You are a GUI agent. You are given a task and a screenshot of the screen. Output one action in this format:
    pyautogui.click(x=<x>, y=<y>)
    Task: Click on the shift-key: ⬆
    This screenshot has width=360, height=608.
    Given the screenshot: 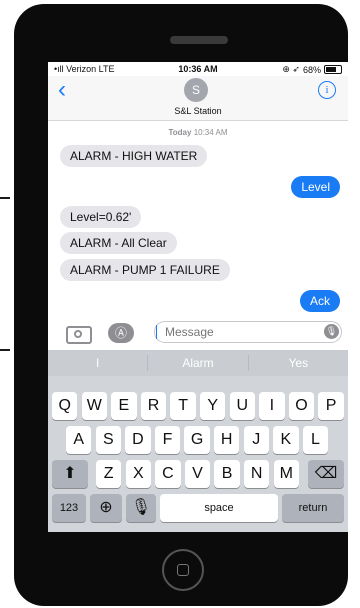 What is the action you would take?
    pyautogui.click(x=70, y=474)
    